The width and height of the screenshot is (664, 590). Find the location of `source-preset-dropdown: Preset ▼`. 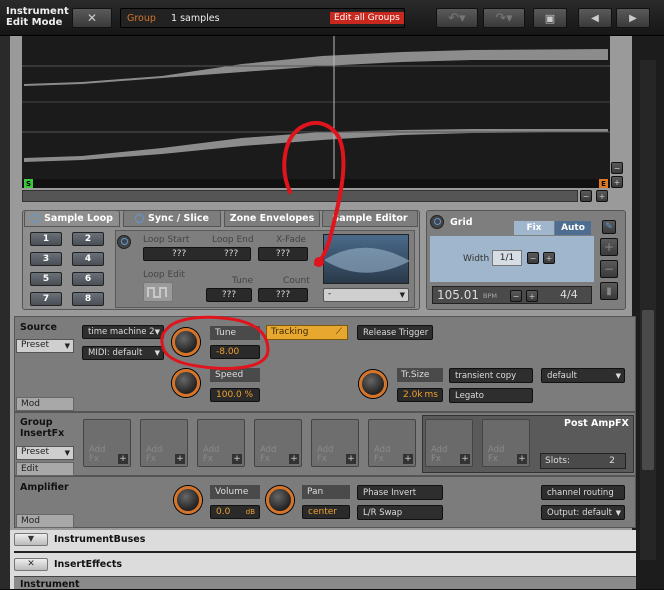

source-preset-dropdown: Preset ▼ is located at coordinates (45, 346).